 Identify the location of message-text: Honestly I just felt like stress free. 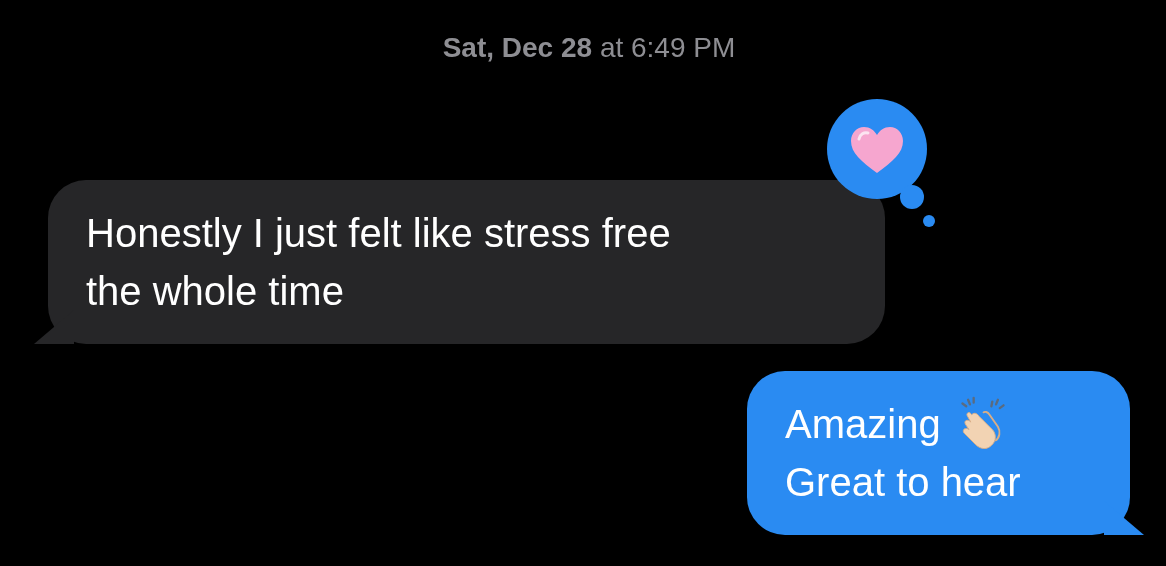
(378, 233).